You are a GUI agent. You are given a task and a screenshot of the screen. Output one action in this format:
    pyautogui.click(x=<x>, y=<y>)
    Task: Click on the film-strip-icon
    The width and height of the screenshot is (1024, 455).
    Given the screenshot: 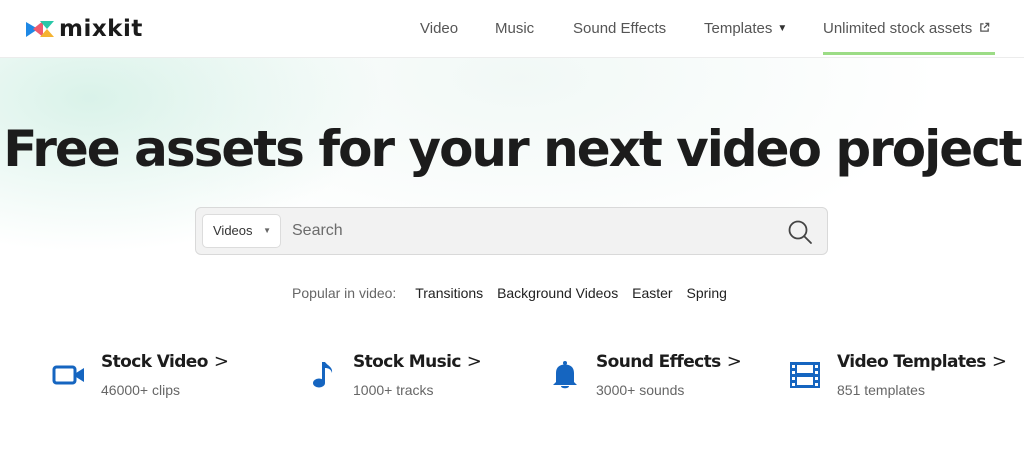 What is the action you would take?
    pyautogui.click(x=805, y=375)
    